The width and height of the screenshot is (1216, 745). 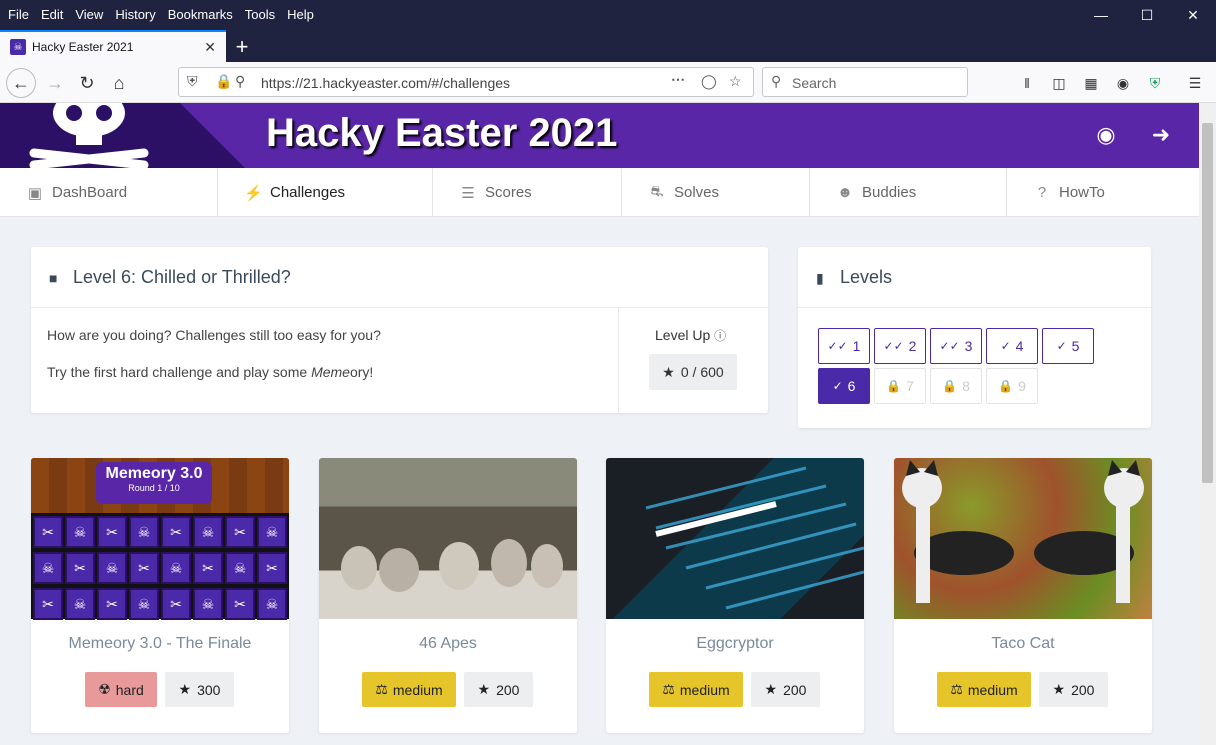 I want to click on search-input: ⚲ Search, so click(x=865, y=82).